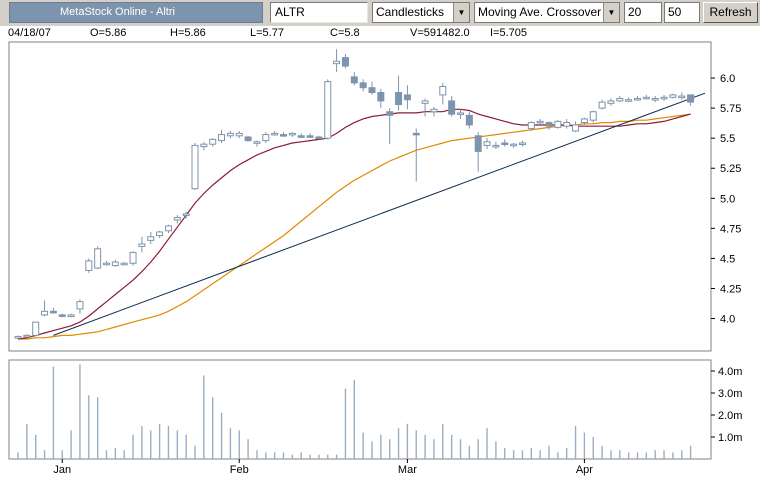  What do you see at coordinates (730, 12) in the screenshot?
I see `refresh-button: Refresh` at bounding box center [730, 12].